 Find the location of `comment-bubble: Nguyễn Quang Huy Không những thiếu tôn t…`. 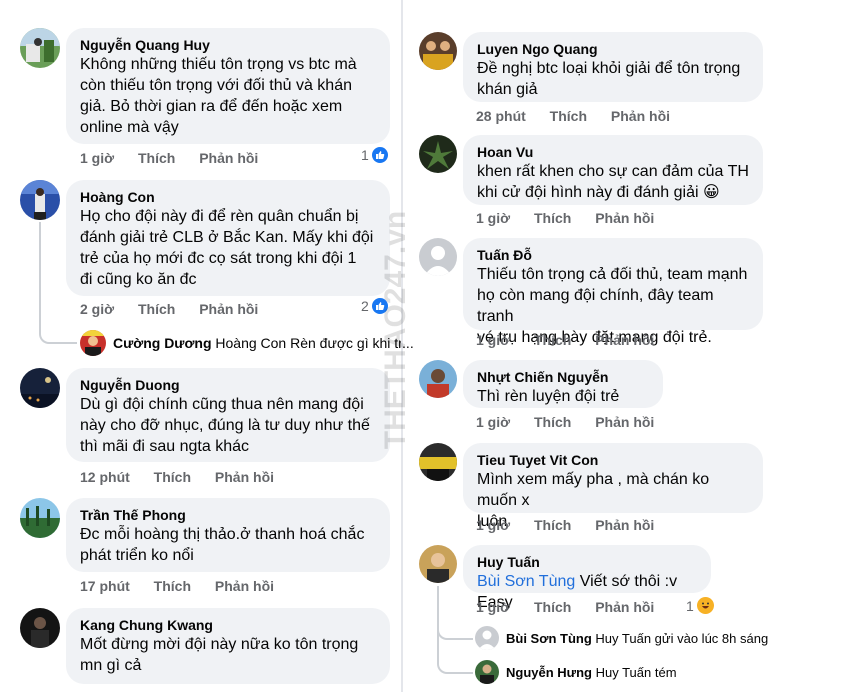

comment-bubble: Nguyễn Quang Huy Không những thiếu tôn t… is located at coordinates (228, 86).